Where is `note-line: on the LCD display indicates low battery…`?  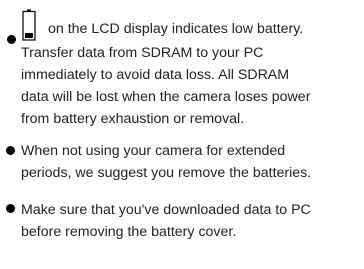 note-line: on the LCD display indicates low battery… is located at coordinates (176, 29).